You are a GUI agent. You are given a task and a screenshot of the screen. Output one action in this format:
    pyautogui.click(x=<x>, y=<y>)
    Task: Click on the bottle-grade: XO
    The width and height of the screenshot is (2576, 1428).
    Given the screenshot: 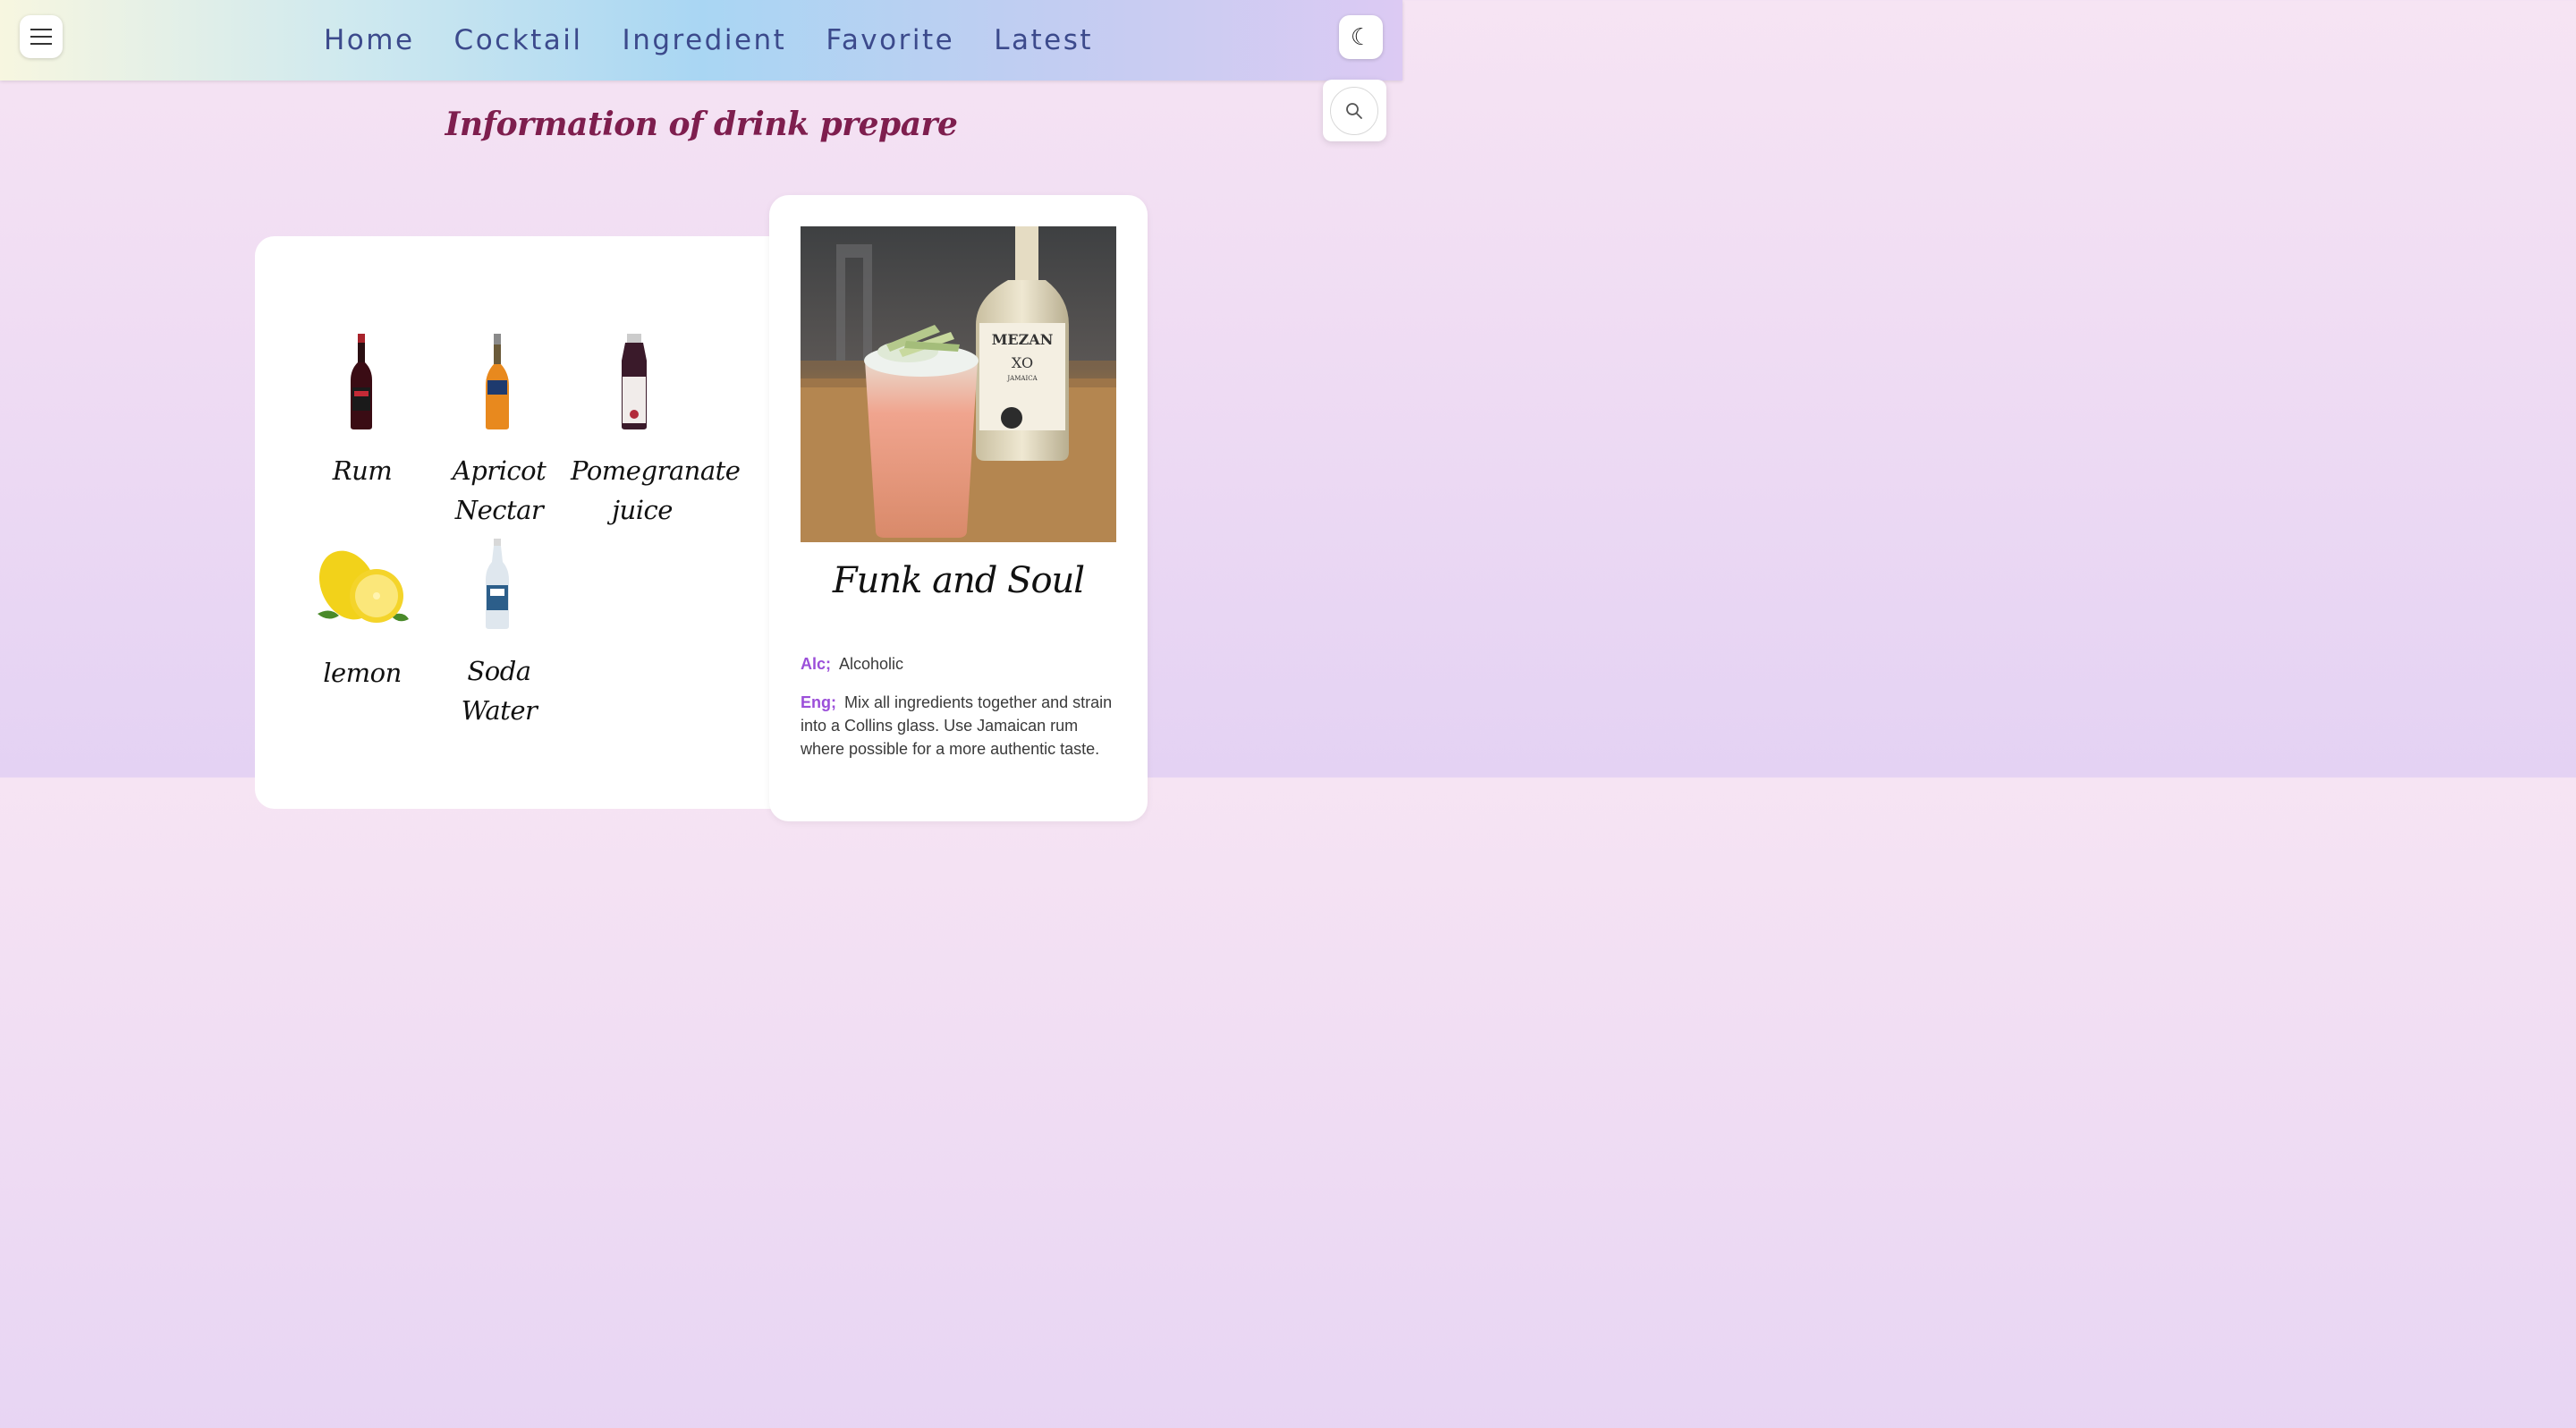 What is the action you would take?
    pyautogui.click(x=1022, y=363)
    